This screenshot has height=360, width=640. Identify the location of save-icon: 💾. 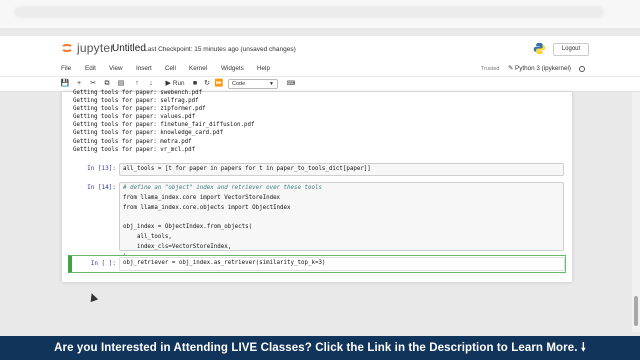
(65, 84).